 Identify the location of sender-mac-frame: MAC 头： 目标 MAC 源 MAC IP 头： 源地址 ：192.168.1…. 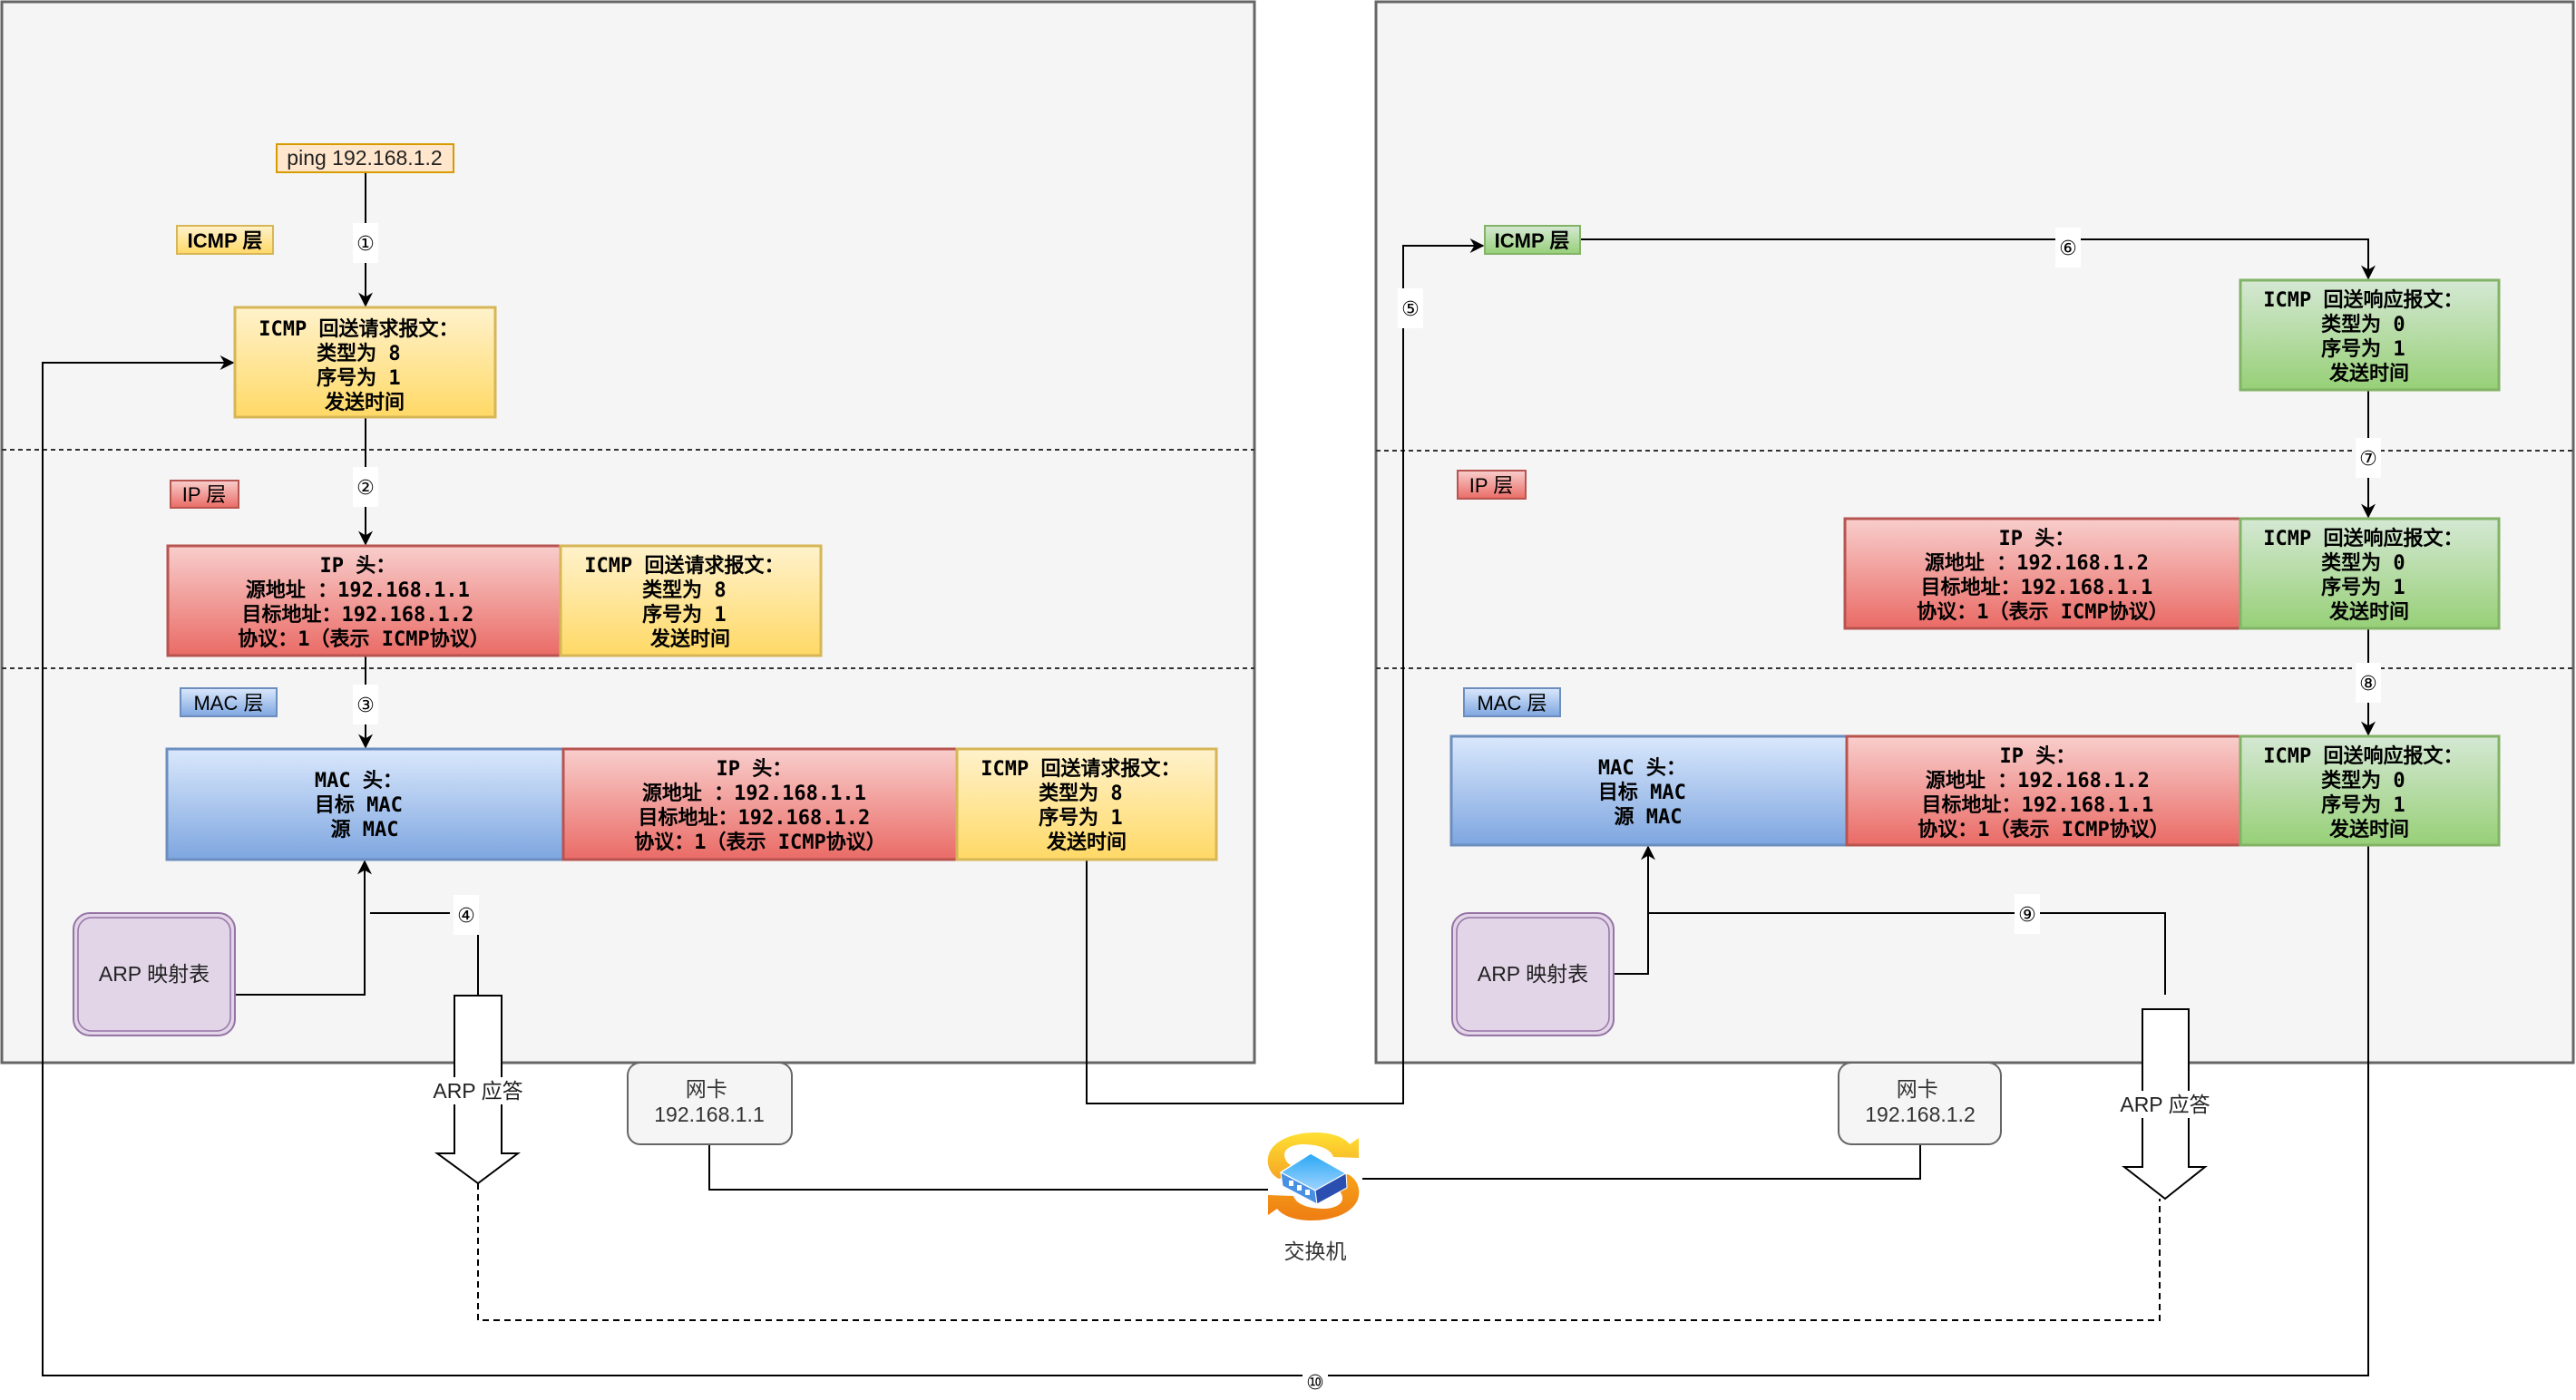
(691, 804).